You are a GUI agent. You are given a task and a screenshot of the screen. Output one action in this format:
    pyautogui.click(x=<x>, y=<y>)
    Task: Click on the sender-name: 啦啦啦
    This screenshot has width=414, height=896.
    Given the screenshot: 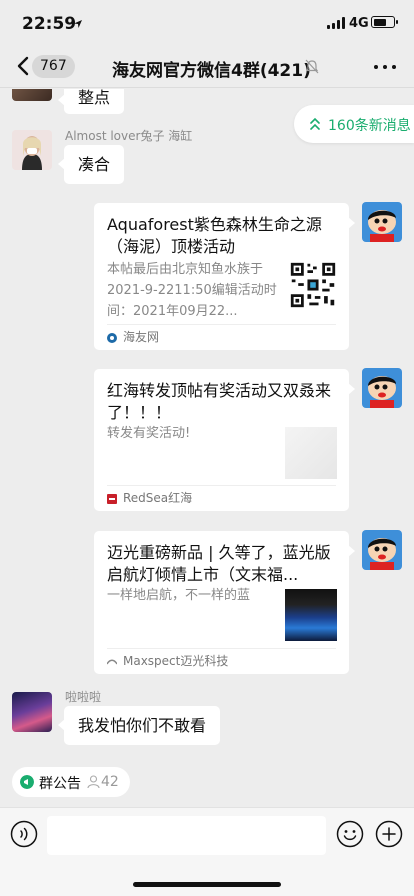 What is the action you would take?
    pyautogui.click(x=83, y=697)
    